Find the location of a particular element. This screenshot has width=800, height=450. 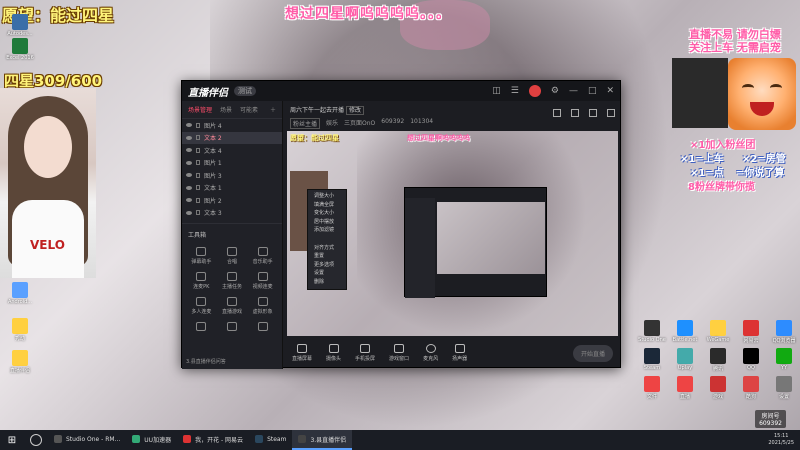

maximize-icon: □ is located at coordinates (592, 91).